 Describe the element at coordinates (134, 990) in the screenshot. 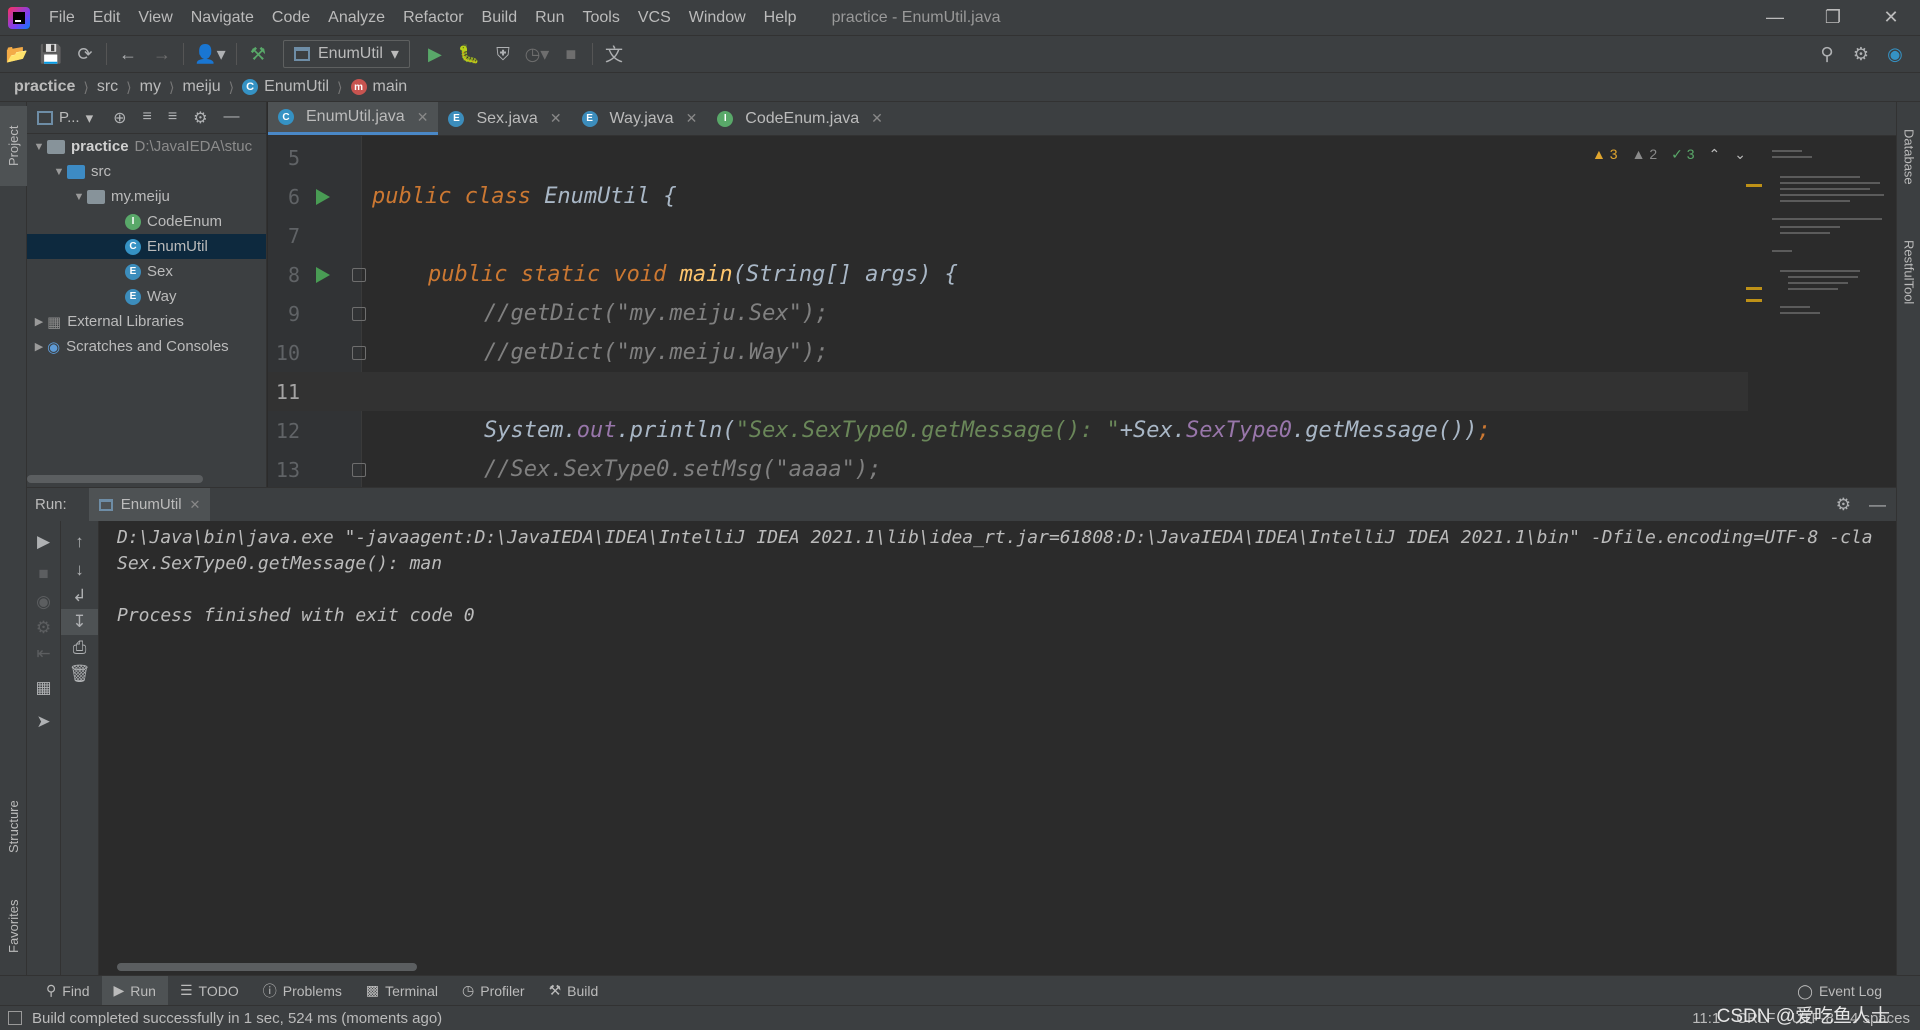

I see `tool-tab-run: ▶ Run` at that location.